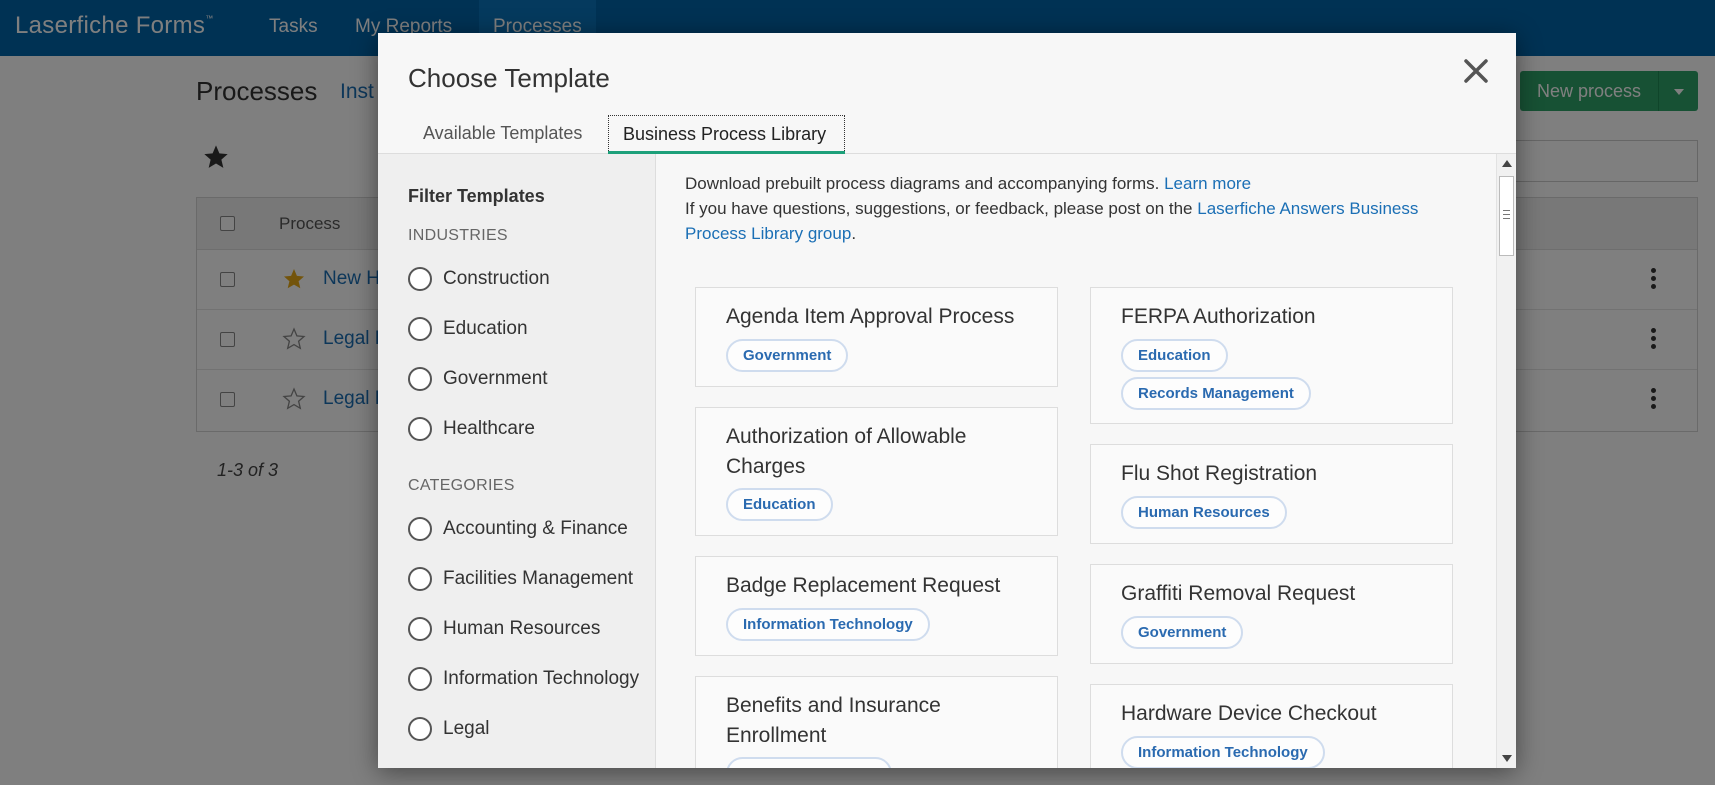 This screenshot has height=785, width=1715. I want to click on filter-label: Healthcare, so click(489, 428).